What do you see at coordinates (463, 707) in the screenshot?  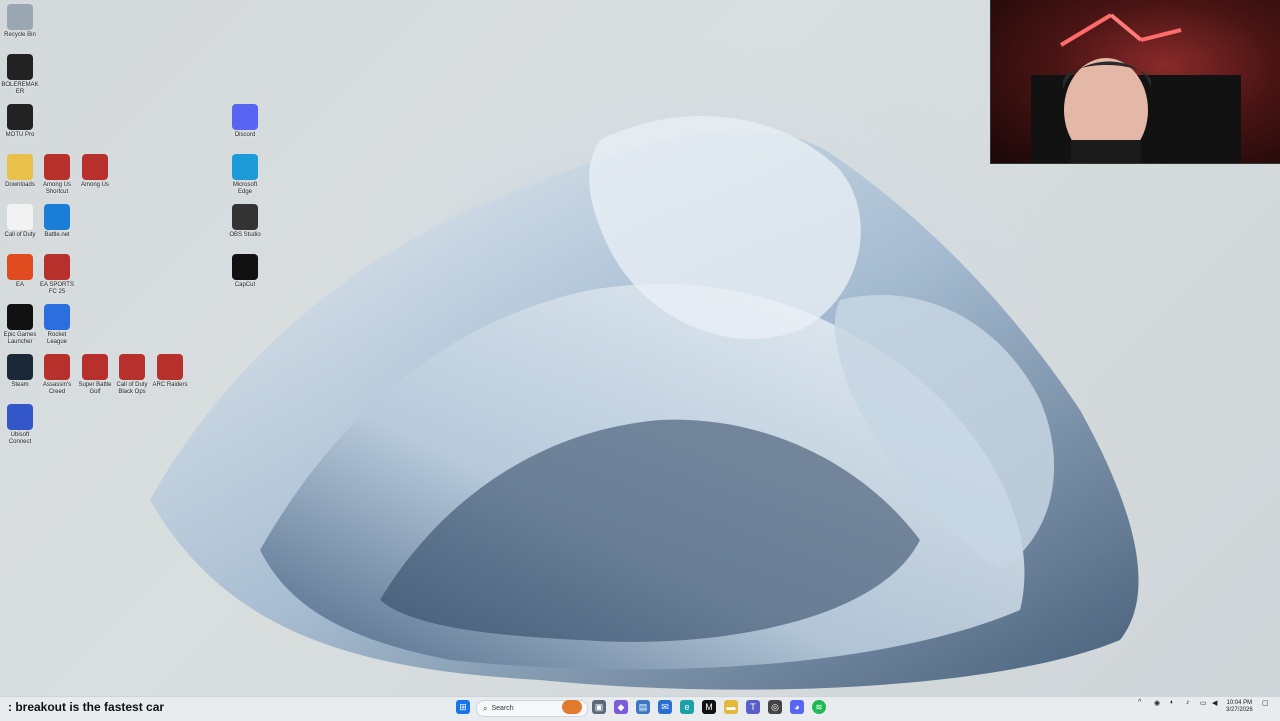 I see `start-icon: ⊞` at bounding box center [463, 707].